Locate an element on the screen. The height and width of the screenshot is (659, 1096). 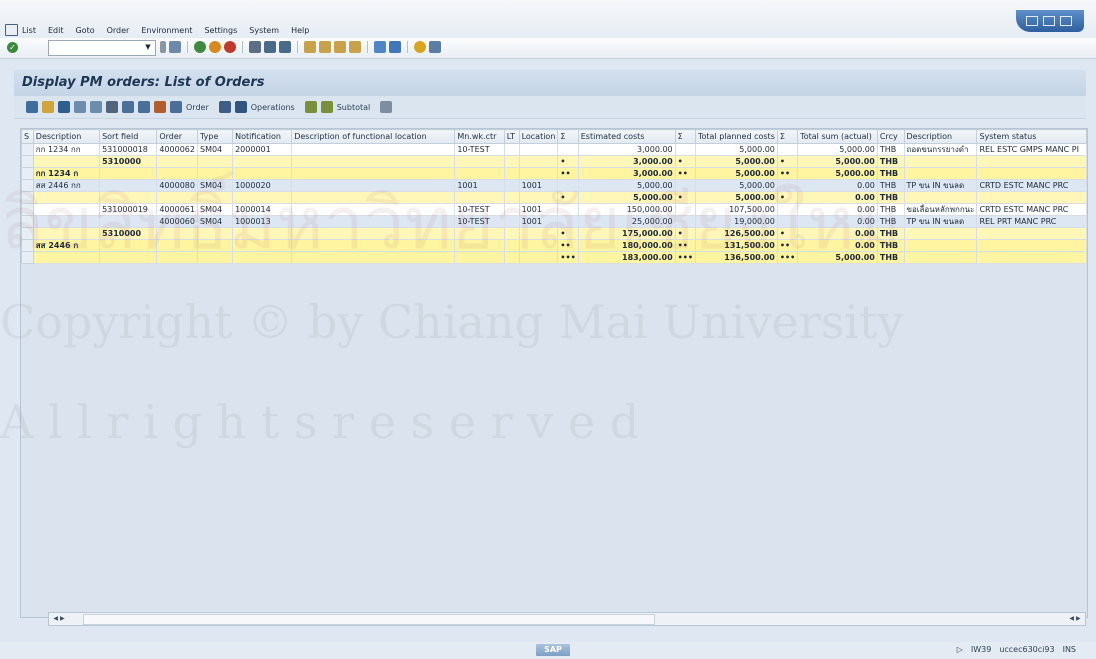
shortcut-icon is located at coordinates (395, 47).